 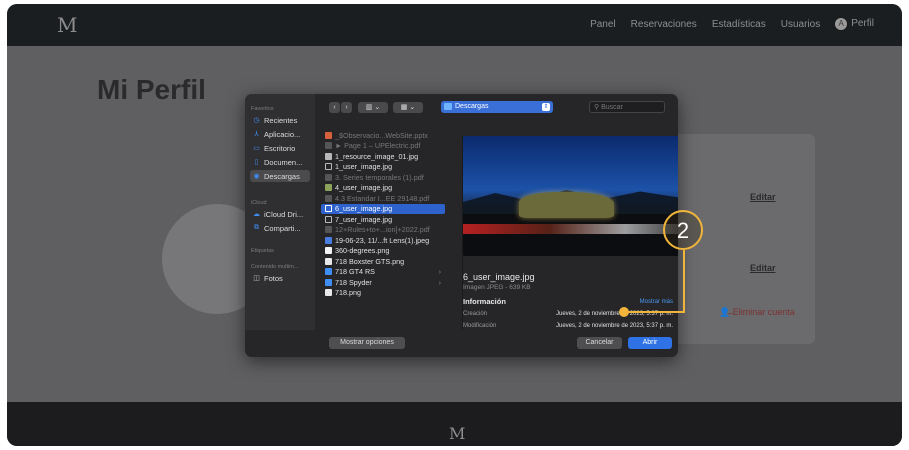 What do you see at coordinates (627, 107) in the screenshot?
I see `search-input: ⚲ Buscar` at bounding box center [627, 107].